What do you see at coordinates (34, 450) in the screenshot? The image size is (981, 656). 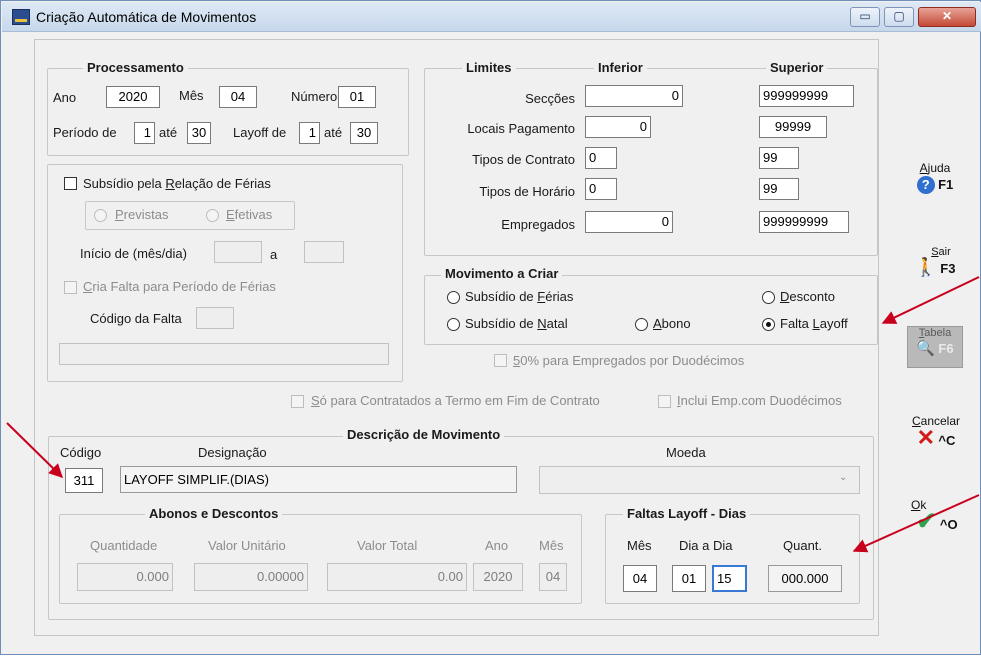 I see `arrow-to-codigo` at bounding box center [34, 450].